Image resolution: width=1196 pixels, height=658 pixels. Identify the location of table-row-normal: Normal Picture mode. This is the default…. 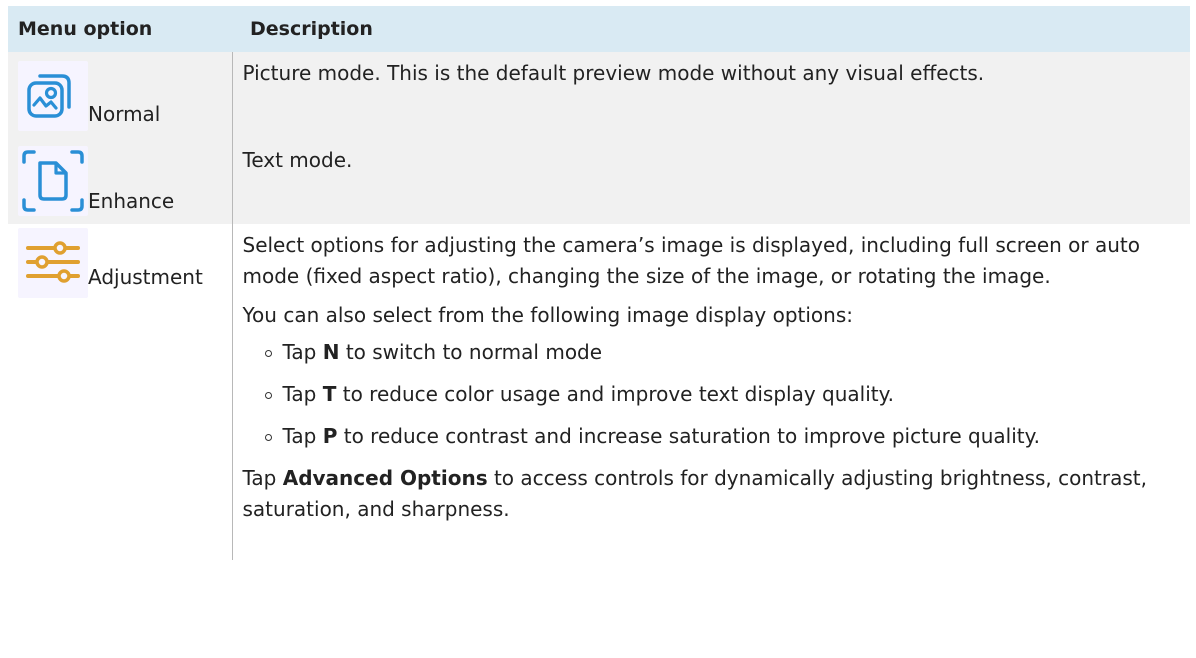
(599, 95).